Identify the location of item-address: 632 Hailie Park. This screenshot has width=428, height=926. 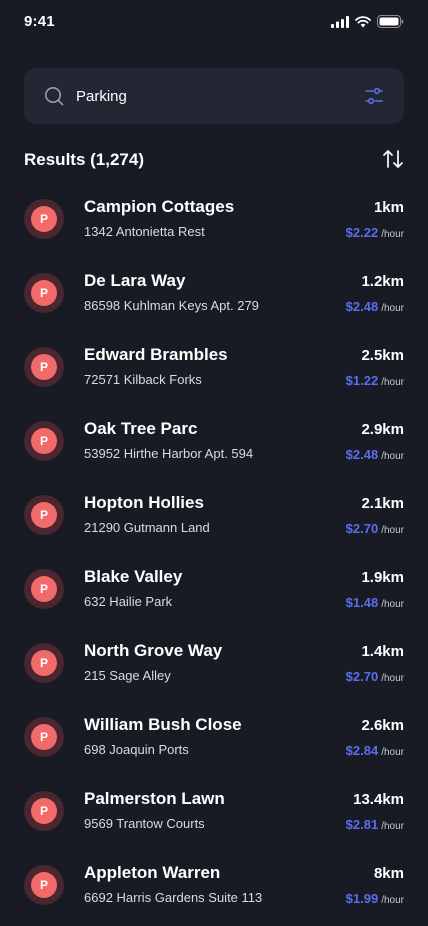
(128, 601).